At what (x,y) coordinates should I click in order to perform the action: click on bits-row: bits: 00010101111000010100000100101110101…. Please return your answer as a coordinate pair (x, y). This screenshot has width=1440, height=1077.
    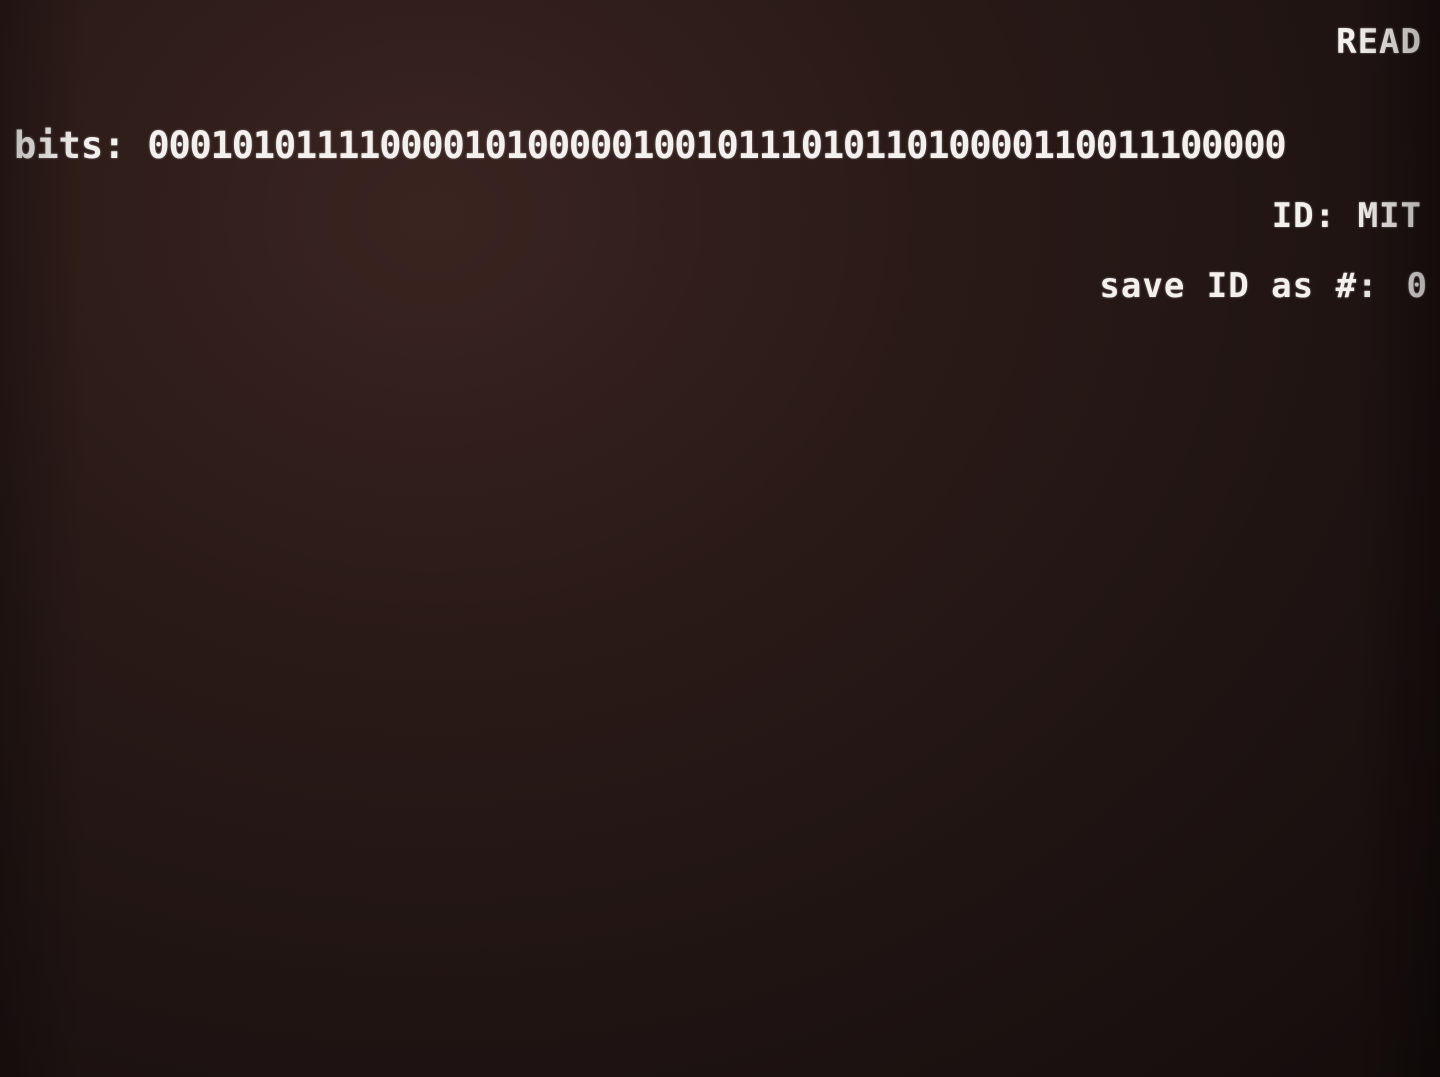
    Looking at the image, I should click on (650, 145).